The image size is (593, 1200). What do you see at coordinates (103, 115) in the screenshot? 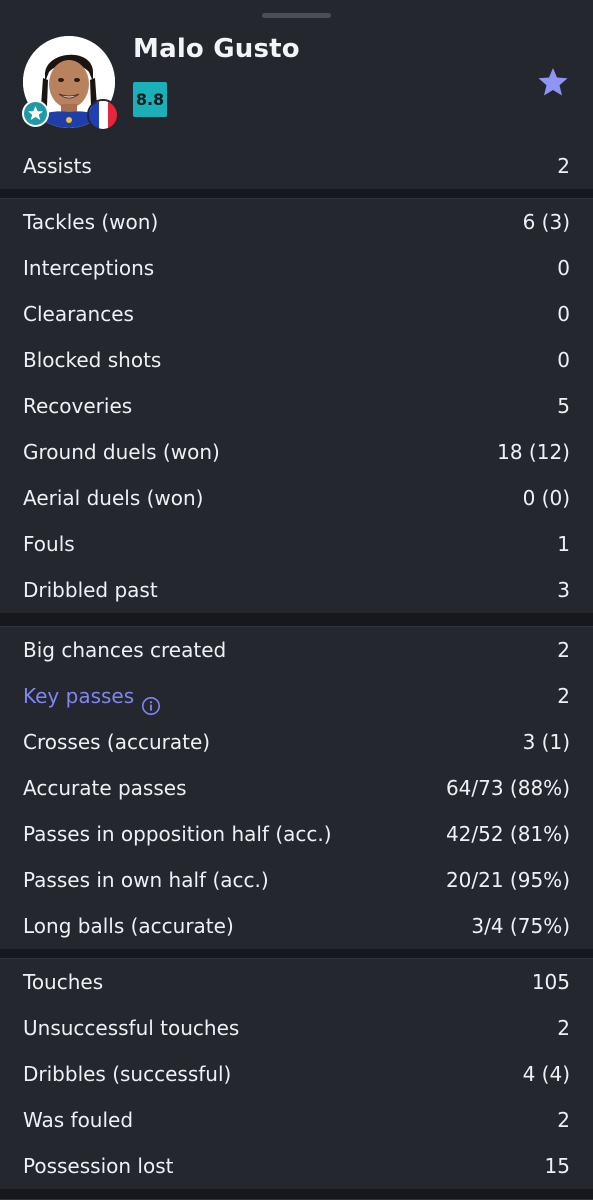
I see `france-flag-icon` at bounding box center [103, 115].